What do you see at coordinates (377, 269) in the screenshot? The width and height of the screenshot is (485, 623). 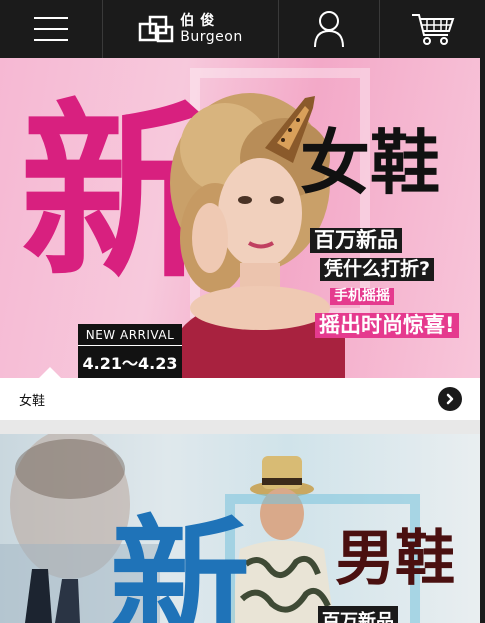 I see `banner-line-2: 凭什么打折?` at bounding box center [377, 269].